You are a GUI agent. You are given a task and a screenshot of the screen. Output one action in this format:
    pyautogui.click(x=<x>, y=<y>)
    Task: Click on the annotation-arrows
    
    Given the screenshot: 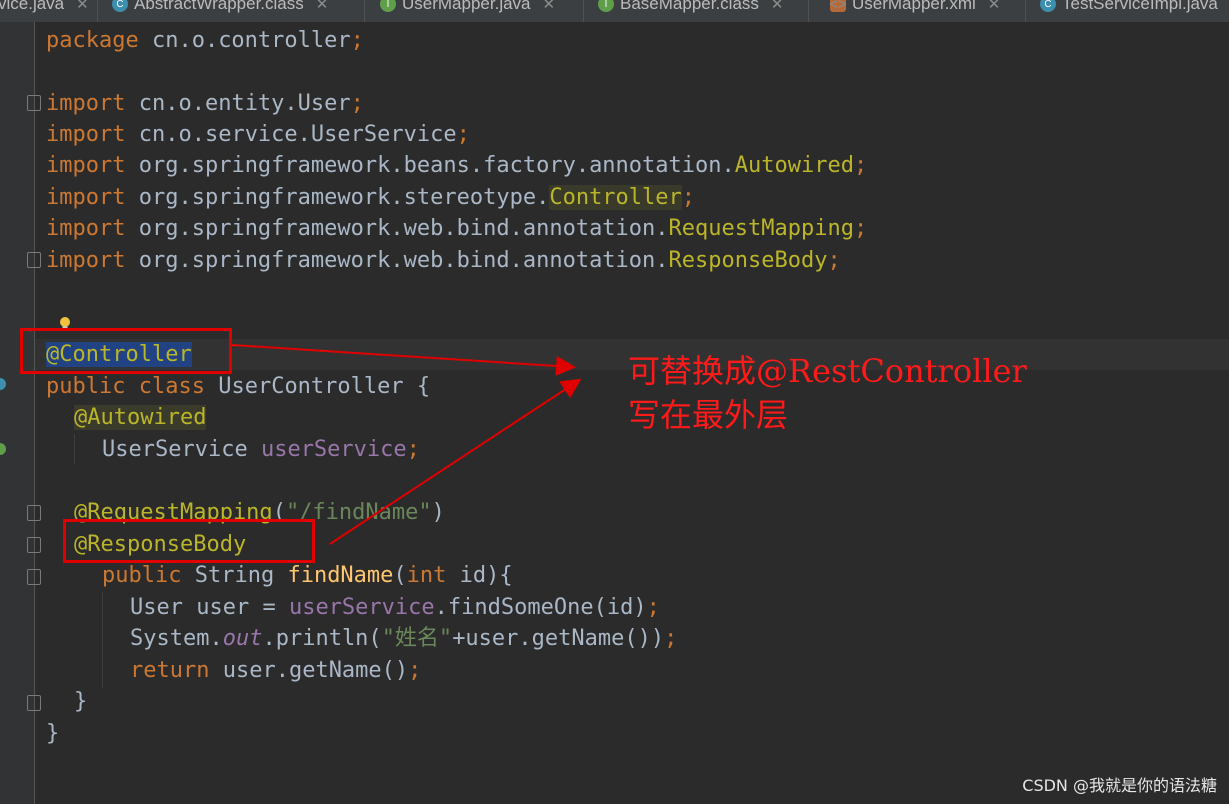 What is the action you would take?
    pyautogui.click(x=406, y=444)
    